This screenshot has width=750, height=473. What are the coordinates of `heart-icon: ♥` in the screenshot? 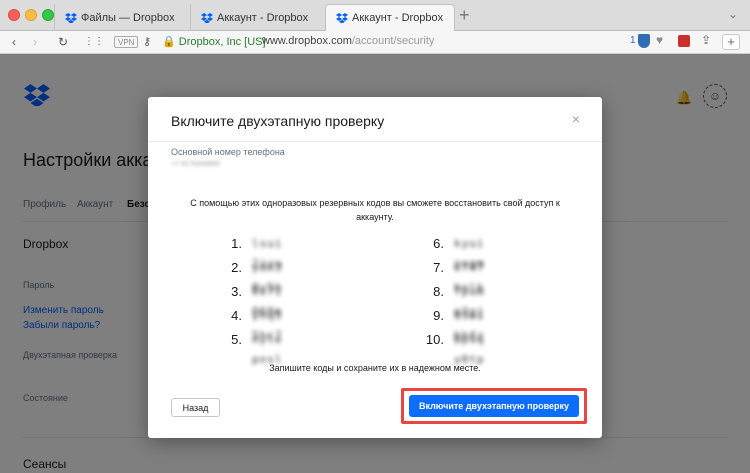 It's located at (659, 40).